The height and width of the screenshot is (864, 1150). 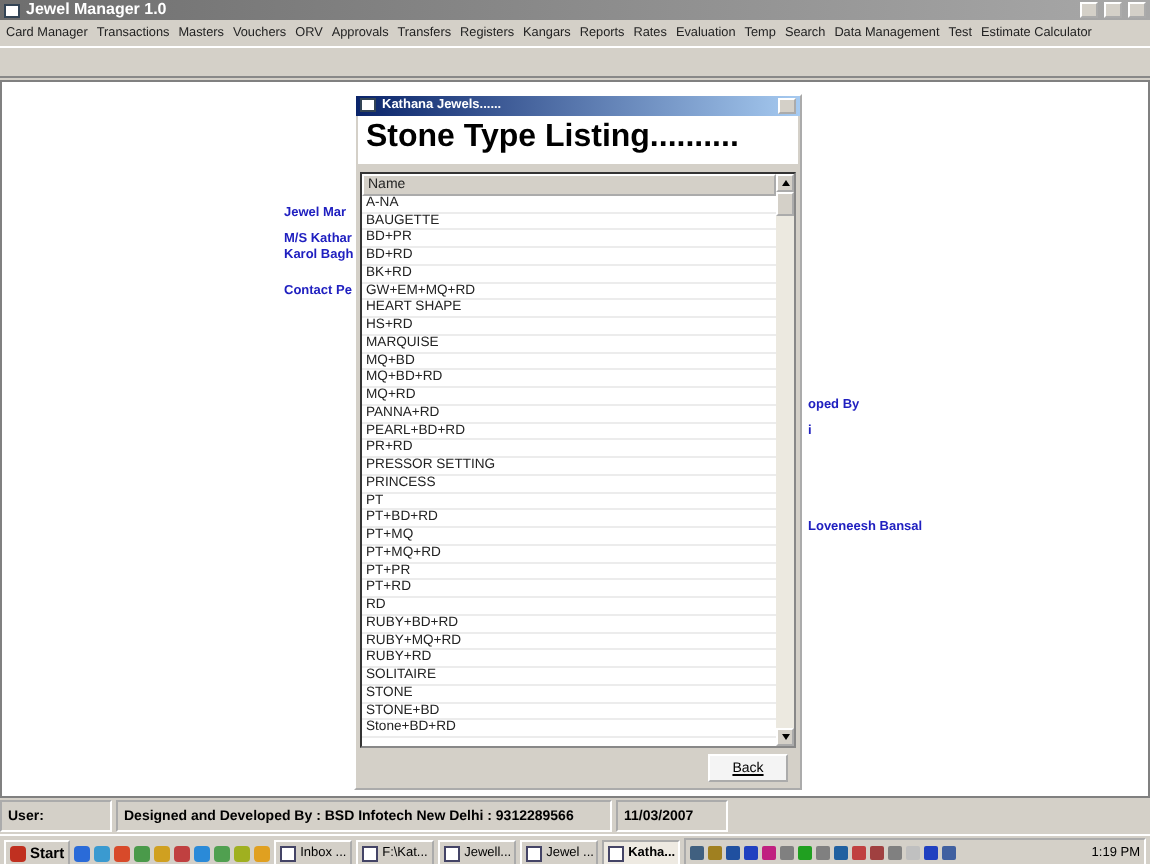 What do you see at coordinates (12, 10) in the screenshot?
I see `app-icon` at bounding box center [12, 10].